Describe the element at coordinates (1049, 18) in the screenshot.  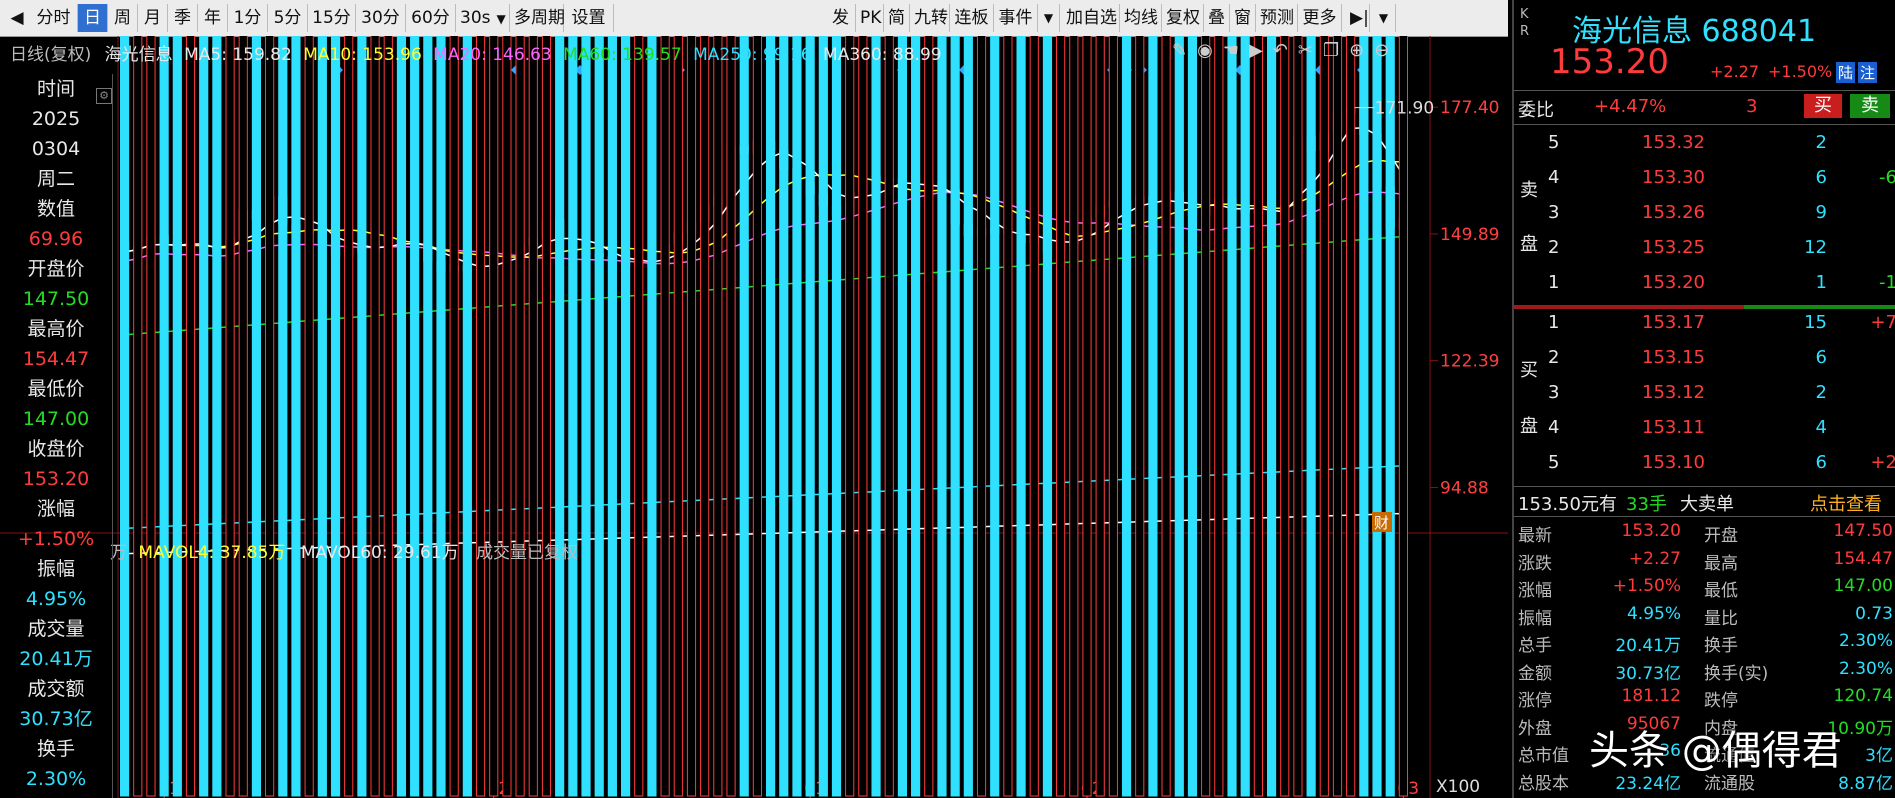
I see `event-dropdown-icon: ▼` at that location.